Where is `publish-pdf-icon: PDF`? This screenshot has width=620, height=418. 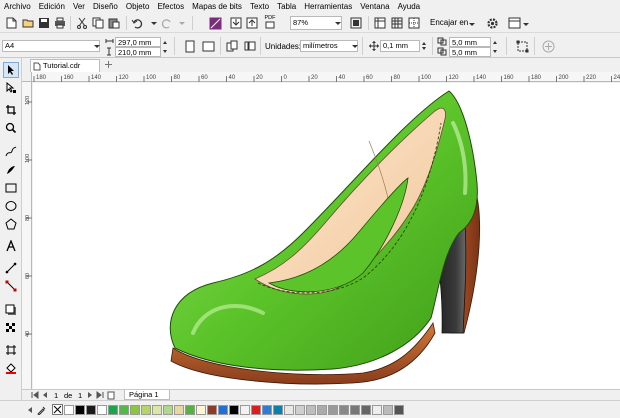
publish-pdf-icon: PDF is located at coordinates (270, 22).